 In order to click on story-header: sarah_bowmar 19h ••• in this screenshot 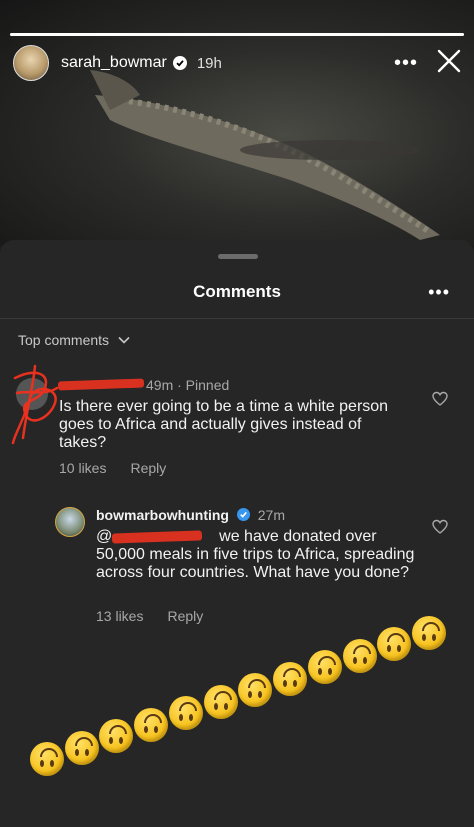, I will do `click(237, 63)`.